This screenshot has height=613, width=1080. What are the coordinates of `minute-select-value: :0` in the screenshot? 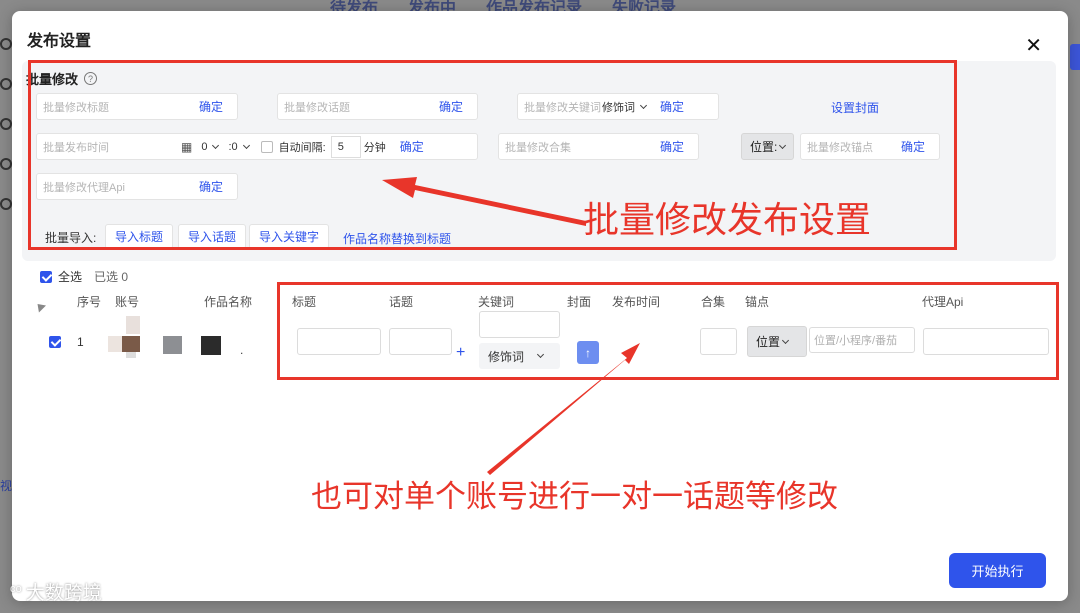 It's located at (233, 146).